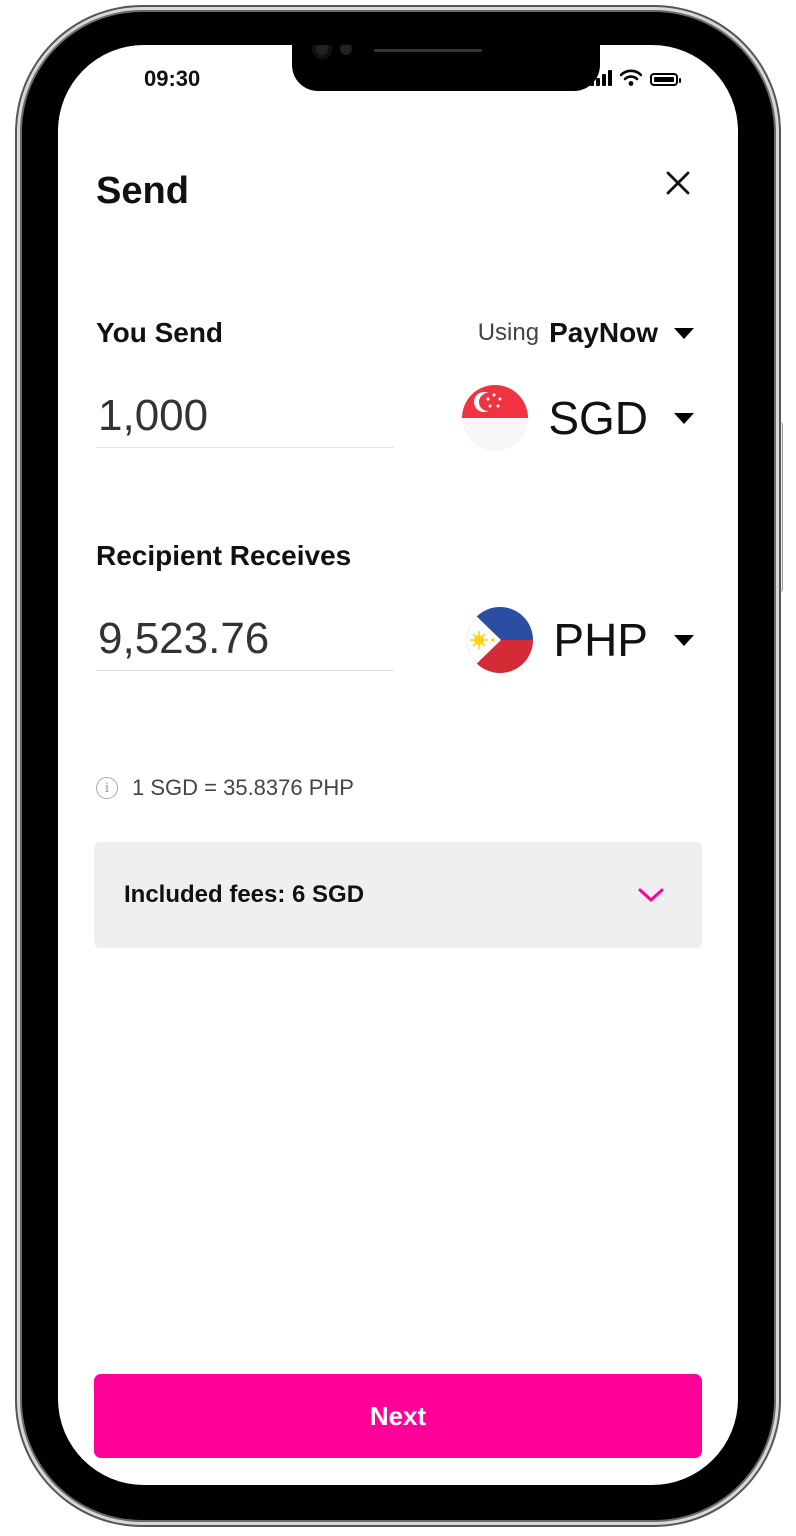  Describe the element at coordinates (398, 895) in the screenshot. I see `fees-accordion: Included fees: 6 SGD` at that location.